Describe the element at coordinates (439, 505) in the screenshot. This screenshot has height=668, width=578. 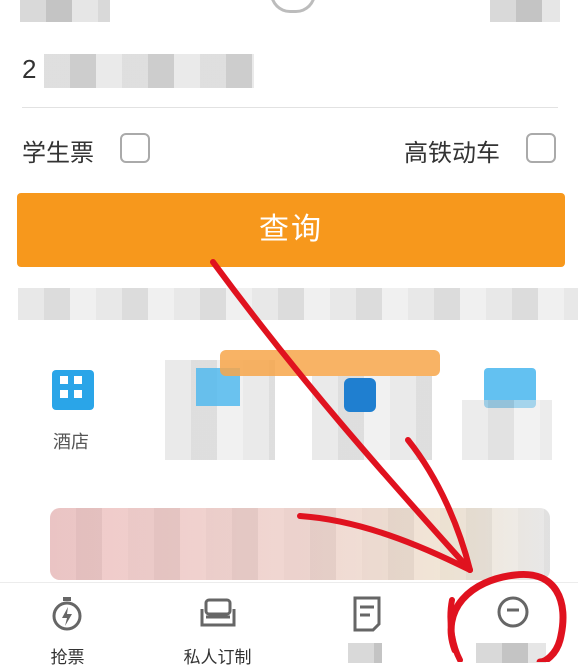
I see `annotation-arrow-head-right` at that location.